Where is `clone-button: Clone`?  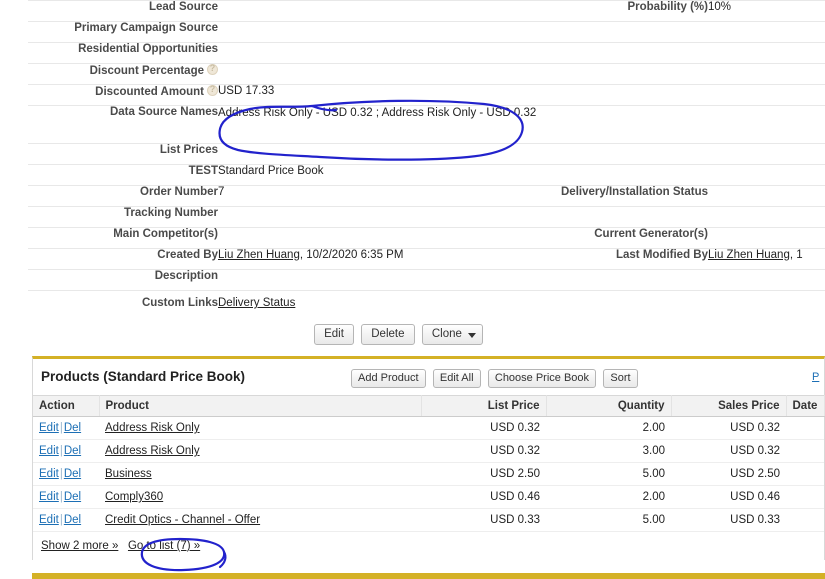 clone-button: Clone is located at coordinates (452, 334).